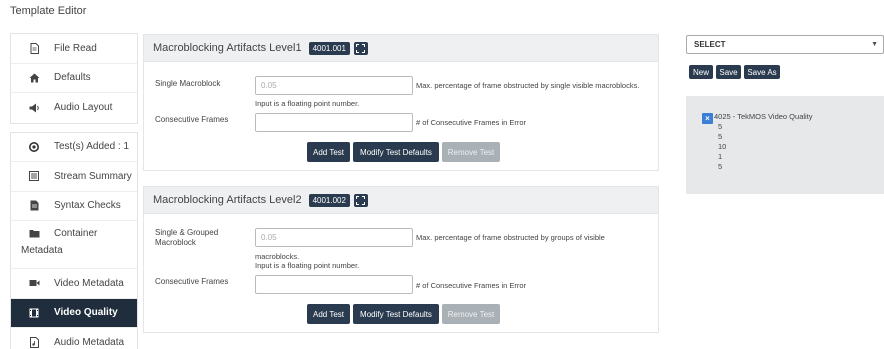  I want to click on sidebar-item-tests-added: Test(s) Added : 1, so click(74, 147).